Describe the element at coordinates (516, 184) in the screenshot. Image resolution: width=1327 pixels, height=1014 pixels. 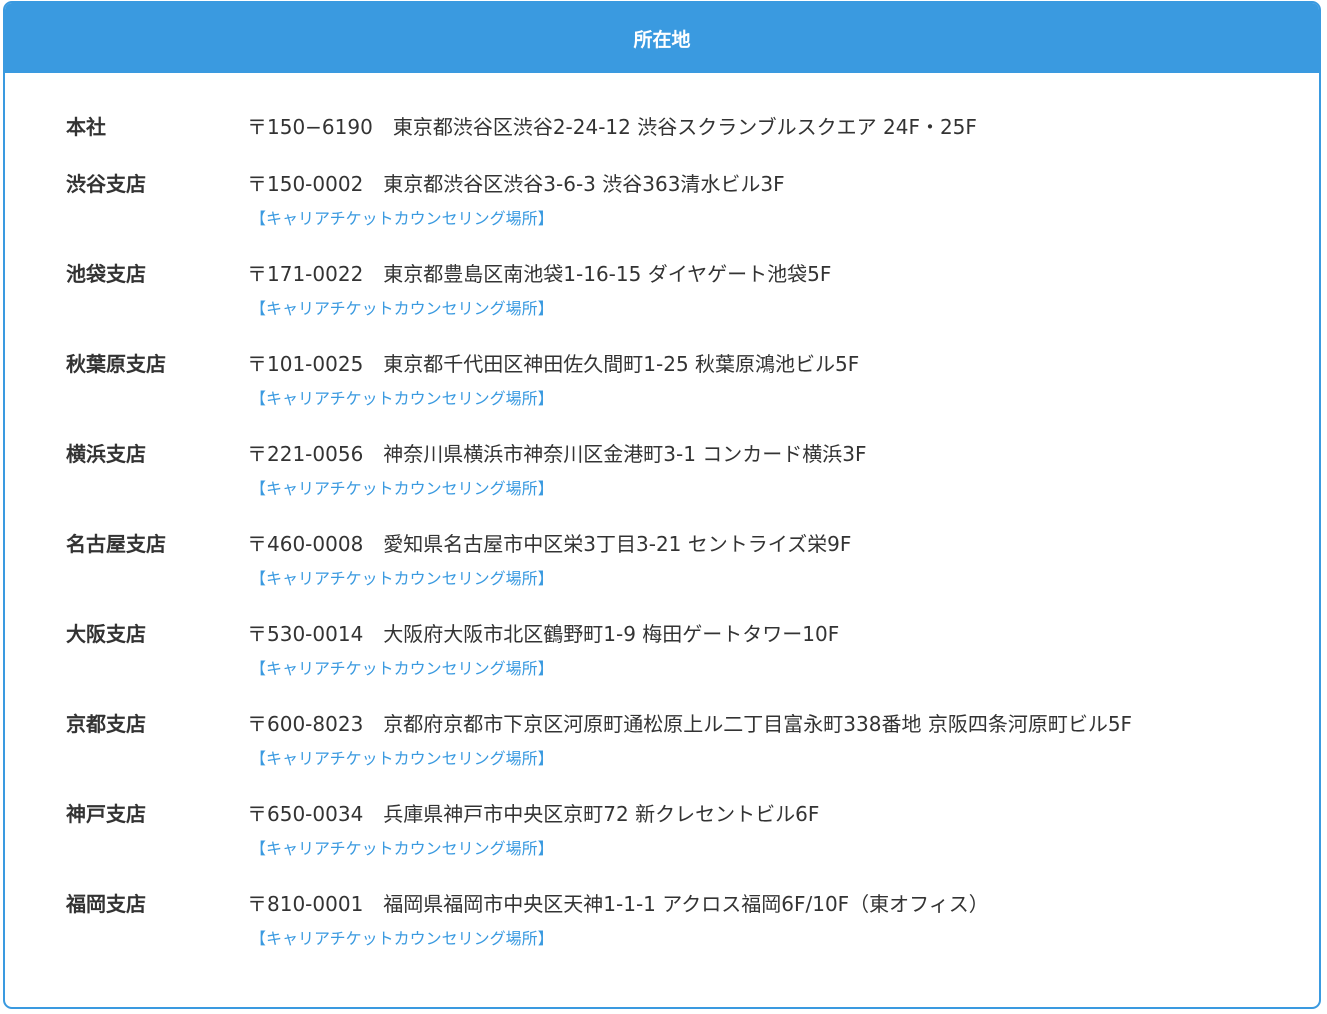
I see `office-address: 〒150-0002 東京都渋谷区渋谷3-6-3 渋谷363清水ビル3F` at that location.